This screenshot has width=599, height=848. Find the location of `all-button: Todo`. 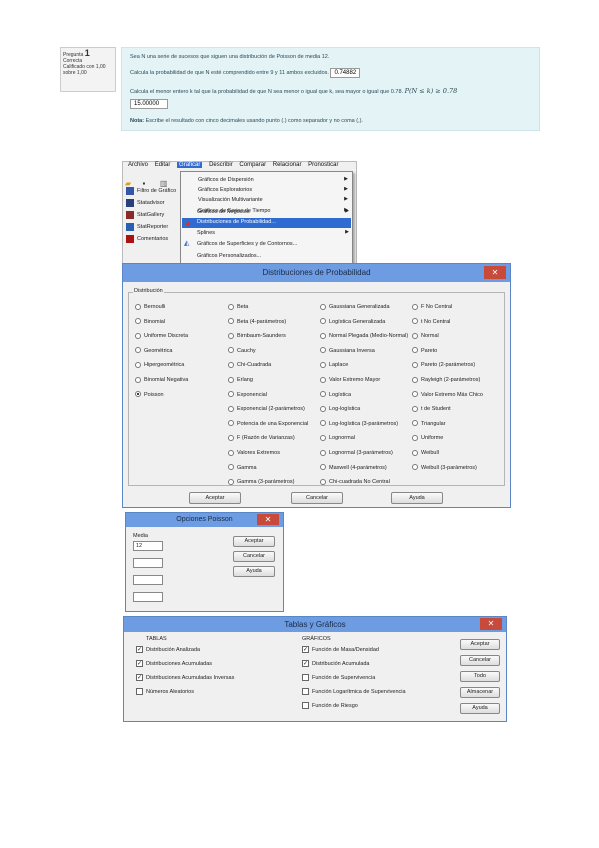

all-button: Todo is located at coordinates (480, 676).